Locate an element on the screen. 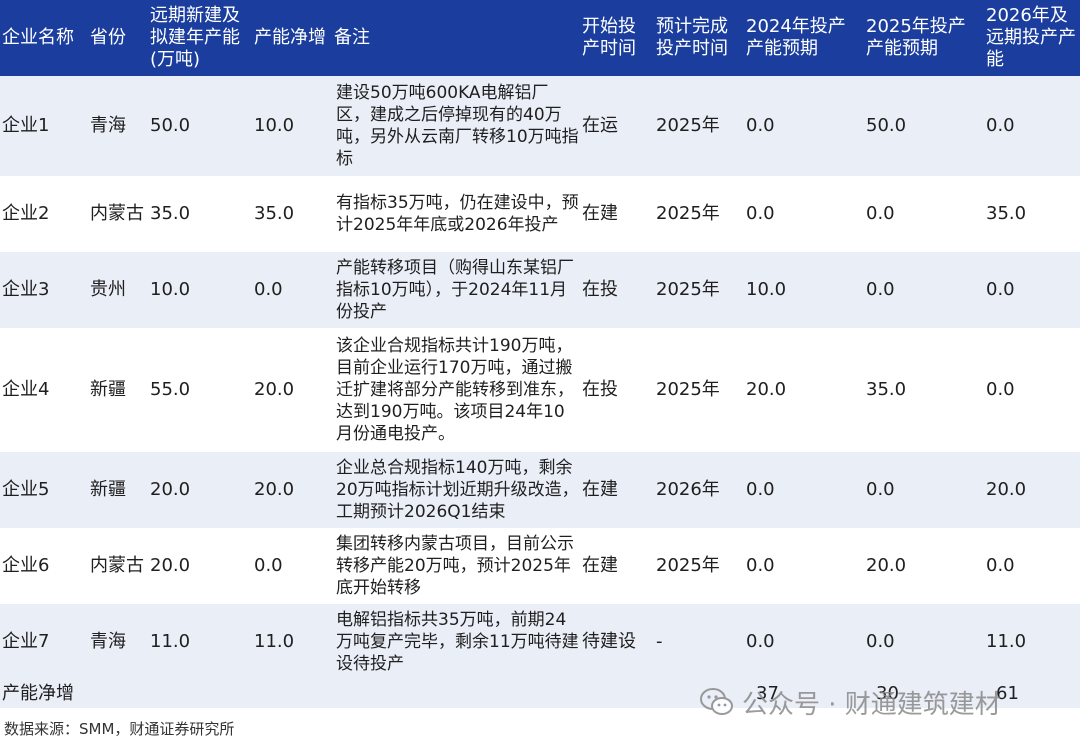 The height and width of the screenshot is (745, 1080). cell-net: 11.0 is located at coordinates (292, 642).